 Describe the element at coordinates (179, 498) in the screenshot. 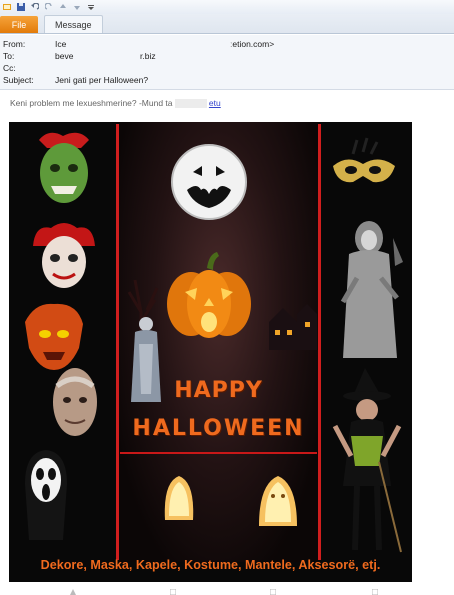

I see `ghost-lantern-left-icon` at that location.